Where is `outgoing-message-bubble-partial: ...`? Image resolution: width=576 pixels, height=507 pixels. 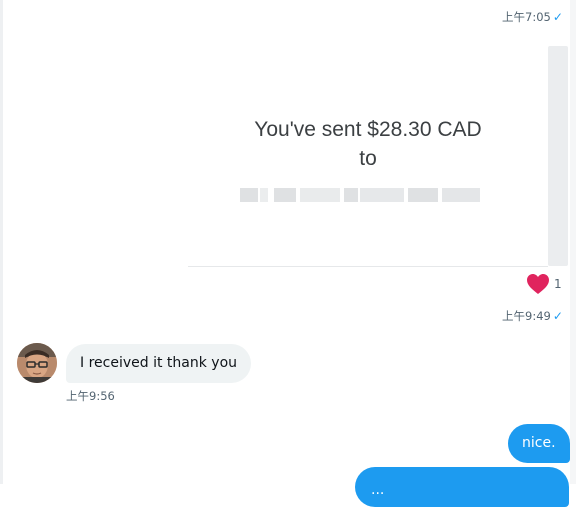 outgoing-message-bubble-partial: ... is located at coordinates (462, 487).